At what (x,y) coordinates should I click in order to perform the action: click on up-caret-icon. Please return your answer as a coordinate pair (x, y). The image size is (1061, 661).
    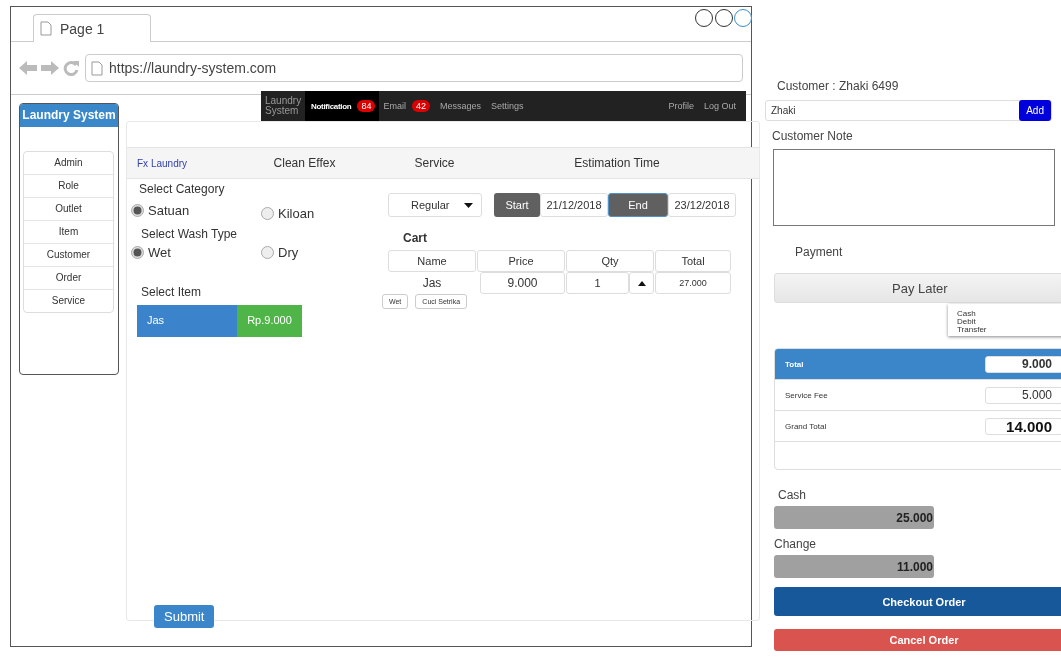
    Looking at the image, I should click on (641, 283).